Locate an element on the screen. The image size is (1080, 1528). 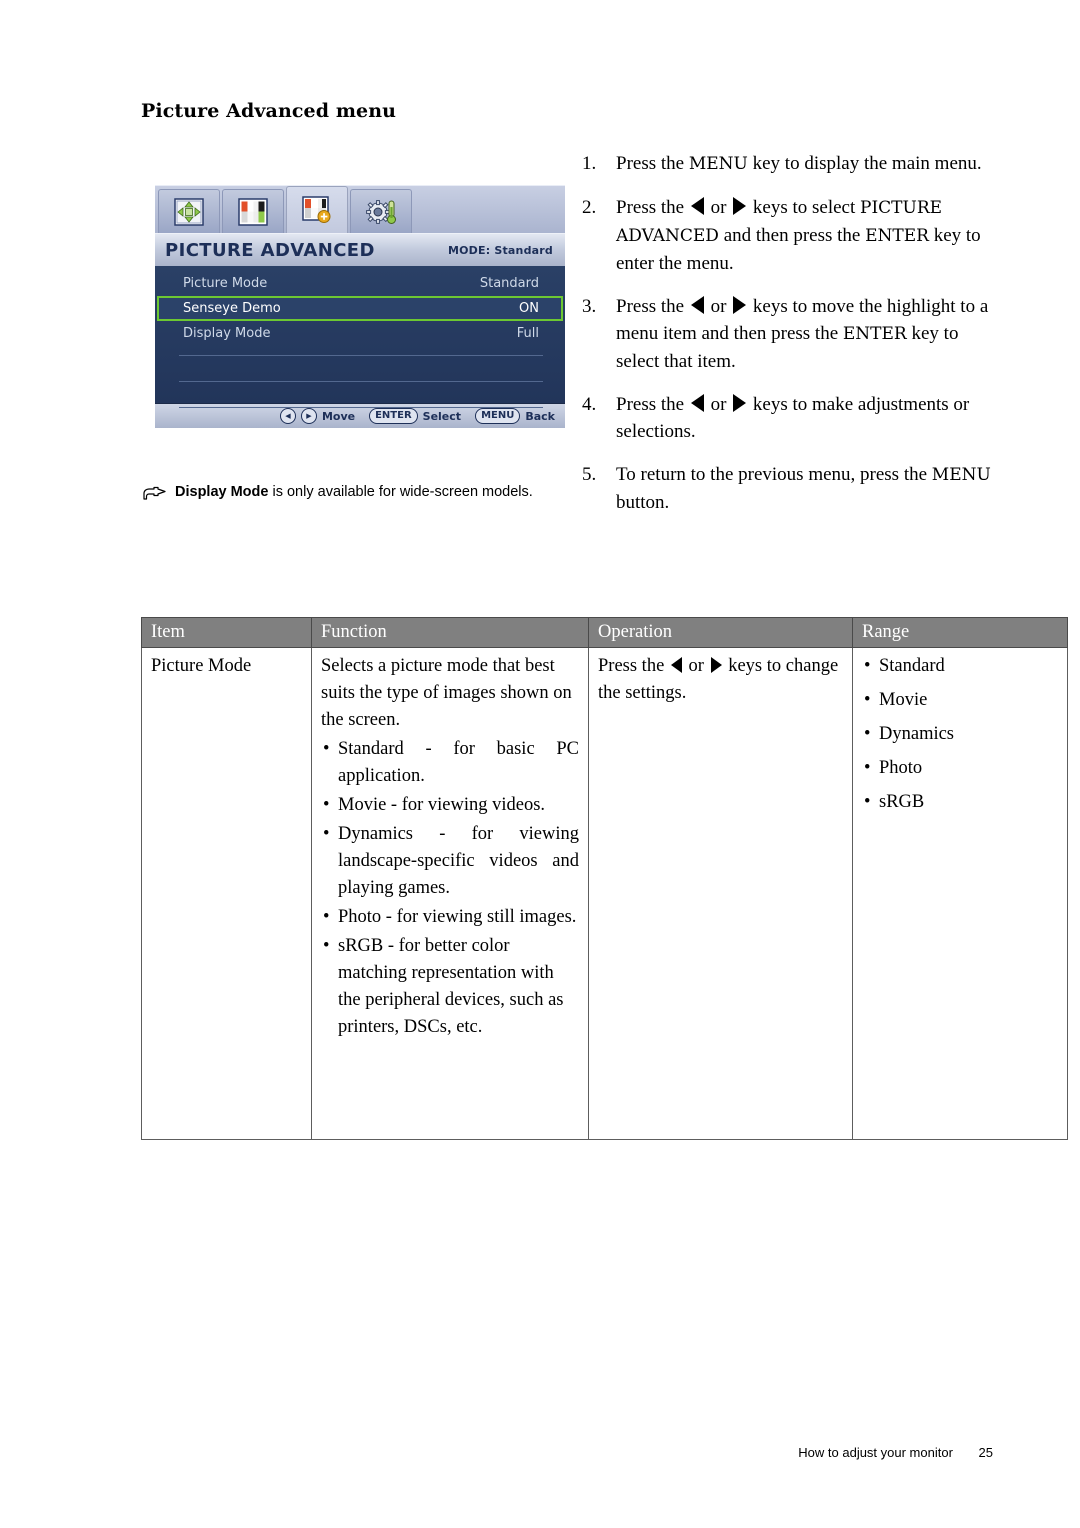
footer-chapter-title: How to adjust your monitor is located at coordinates (875, 1452).